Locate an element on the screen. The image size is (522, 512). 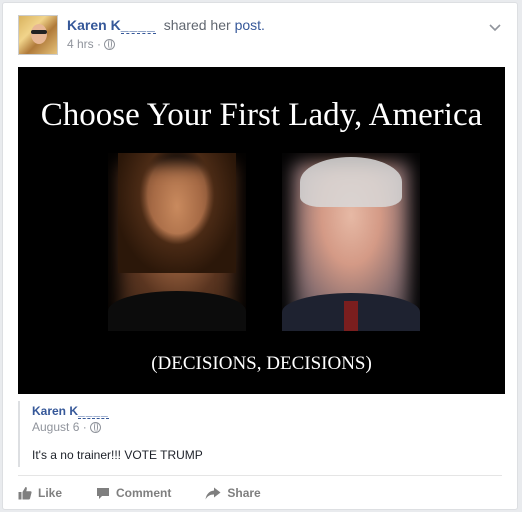
like-button: Like is located at coordinates (40, 493).